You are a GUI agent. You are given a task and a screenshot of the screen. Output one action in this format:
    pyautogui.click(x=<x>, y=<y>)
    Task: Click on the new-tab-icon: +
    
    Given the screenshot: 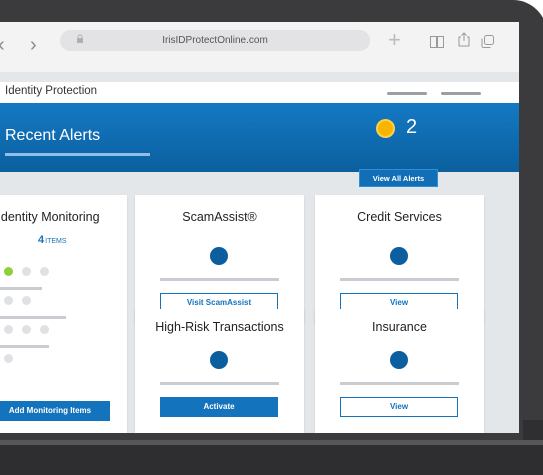 What is the action you would take?
    pyautogui.click(x=394, y=40)
    